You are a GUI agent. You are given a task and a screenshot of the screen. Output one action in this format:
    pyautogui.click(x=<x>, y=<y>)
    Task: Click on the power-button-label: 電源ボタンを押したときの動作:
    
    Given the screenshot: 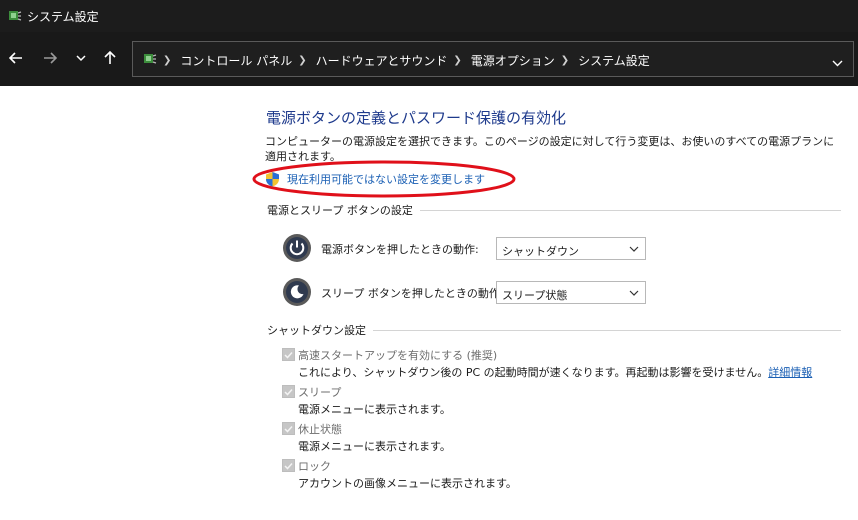 What is the action you would take?
    pyautogui.click(x=400, y=249)
    